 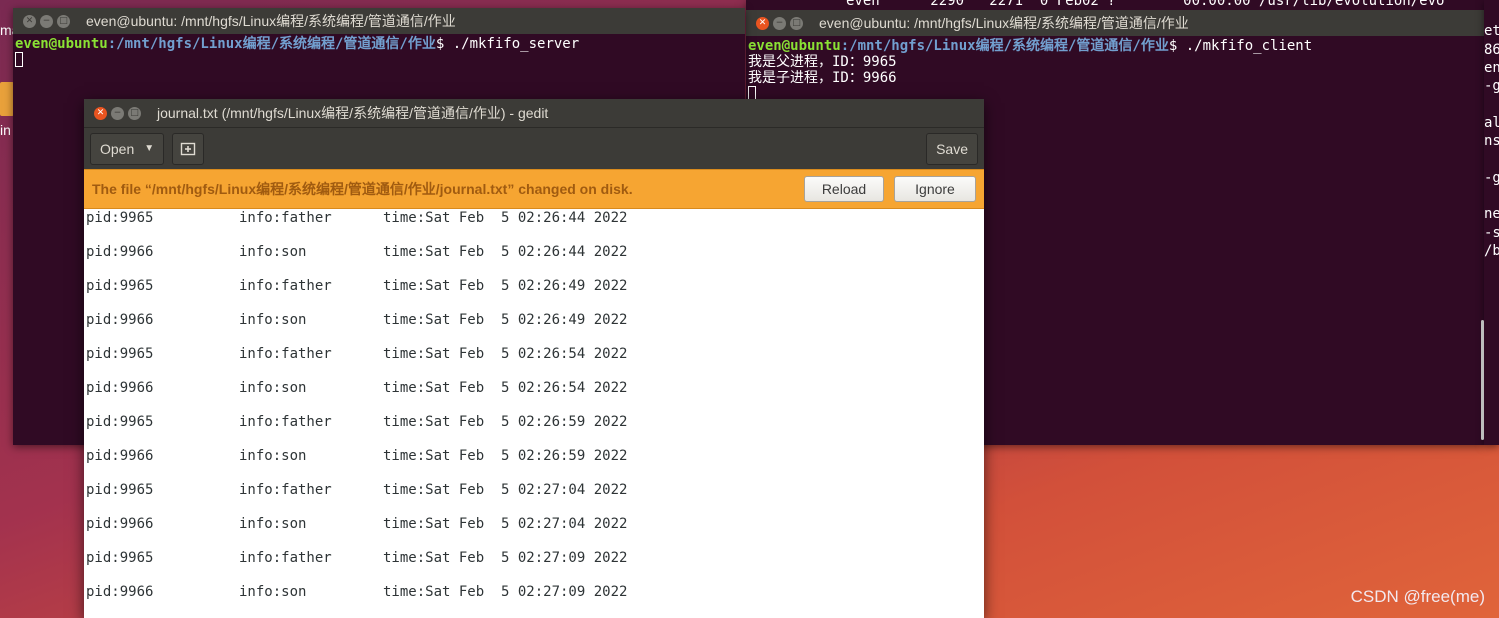 I want to click on desktop-icon-label: in, so click(x=5, y=130).